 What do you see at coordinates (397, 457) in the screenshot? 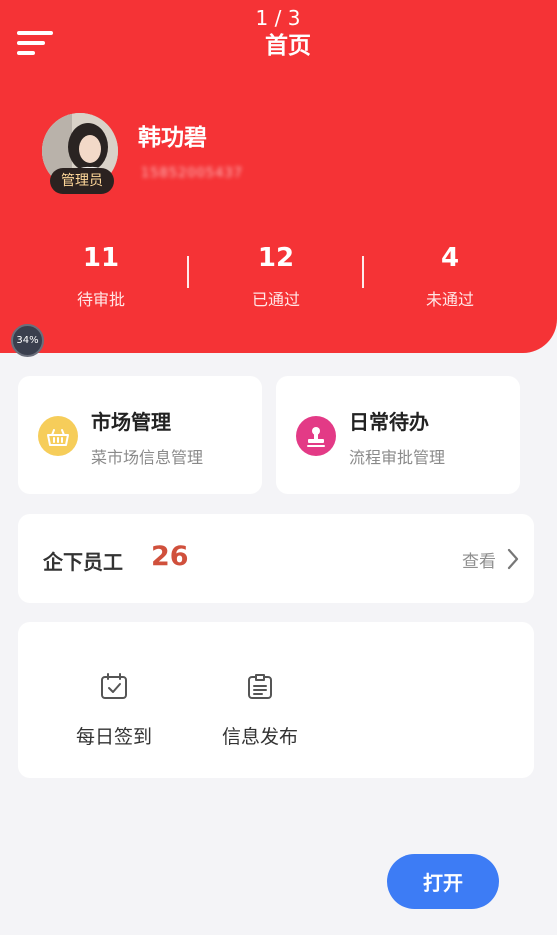
I see `feature-subtitle: 流程审批管理` at bounding box center [397, 457].